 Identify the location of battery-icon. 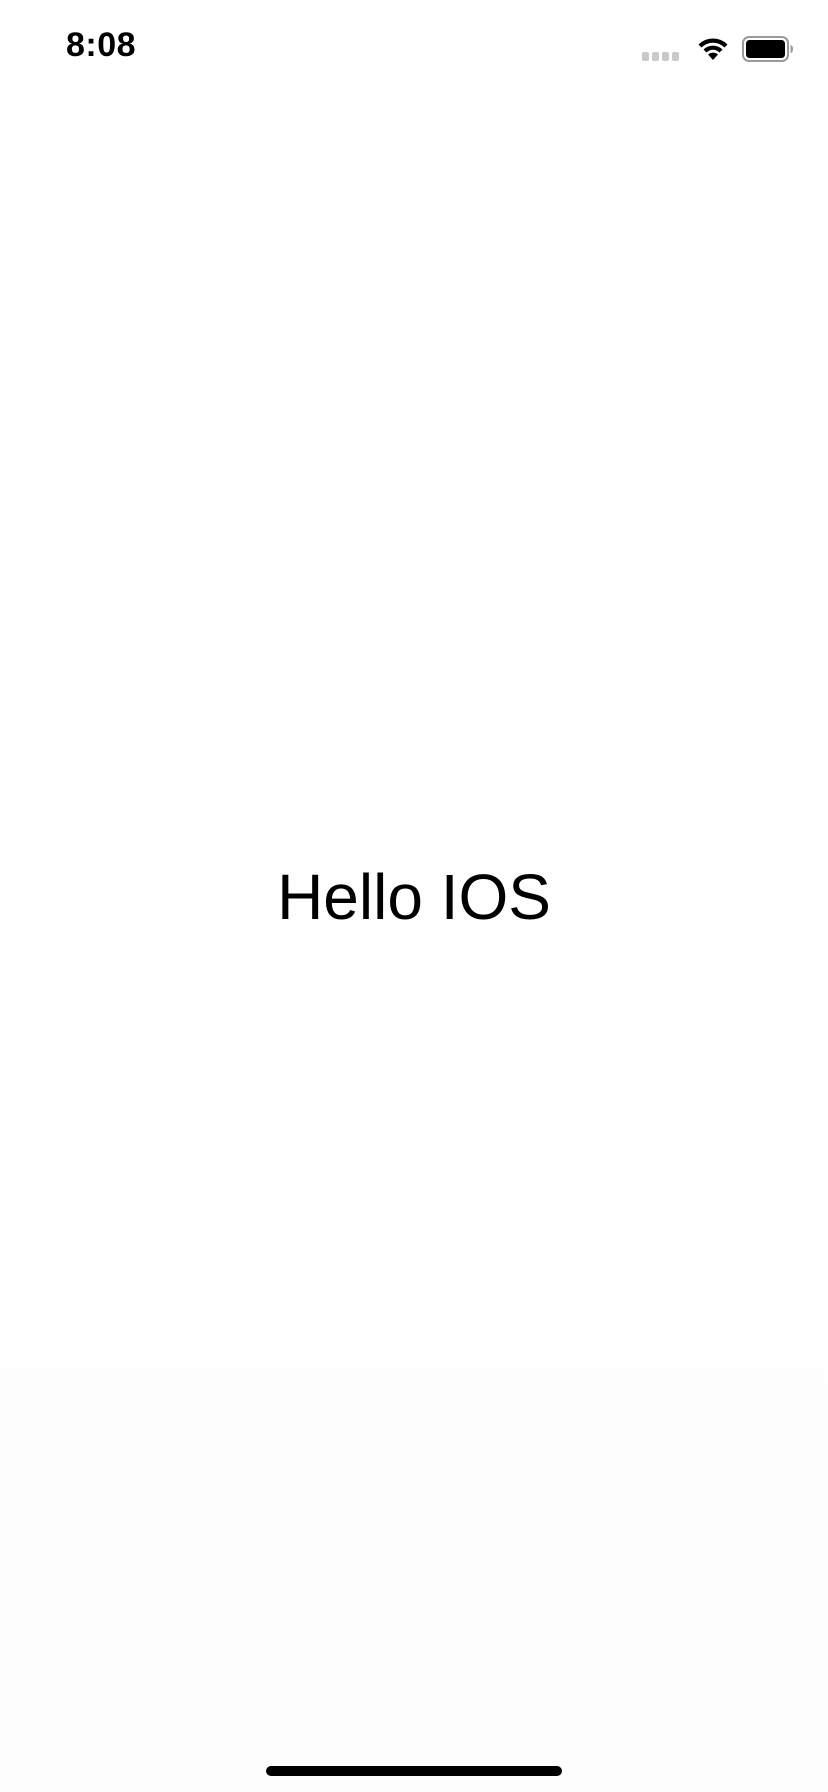
(767, 49).